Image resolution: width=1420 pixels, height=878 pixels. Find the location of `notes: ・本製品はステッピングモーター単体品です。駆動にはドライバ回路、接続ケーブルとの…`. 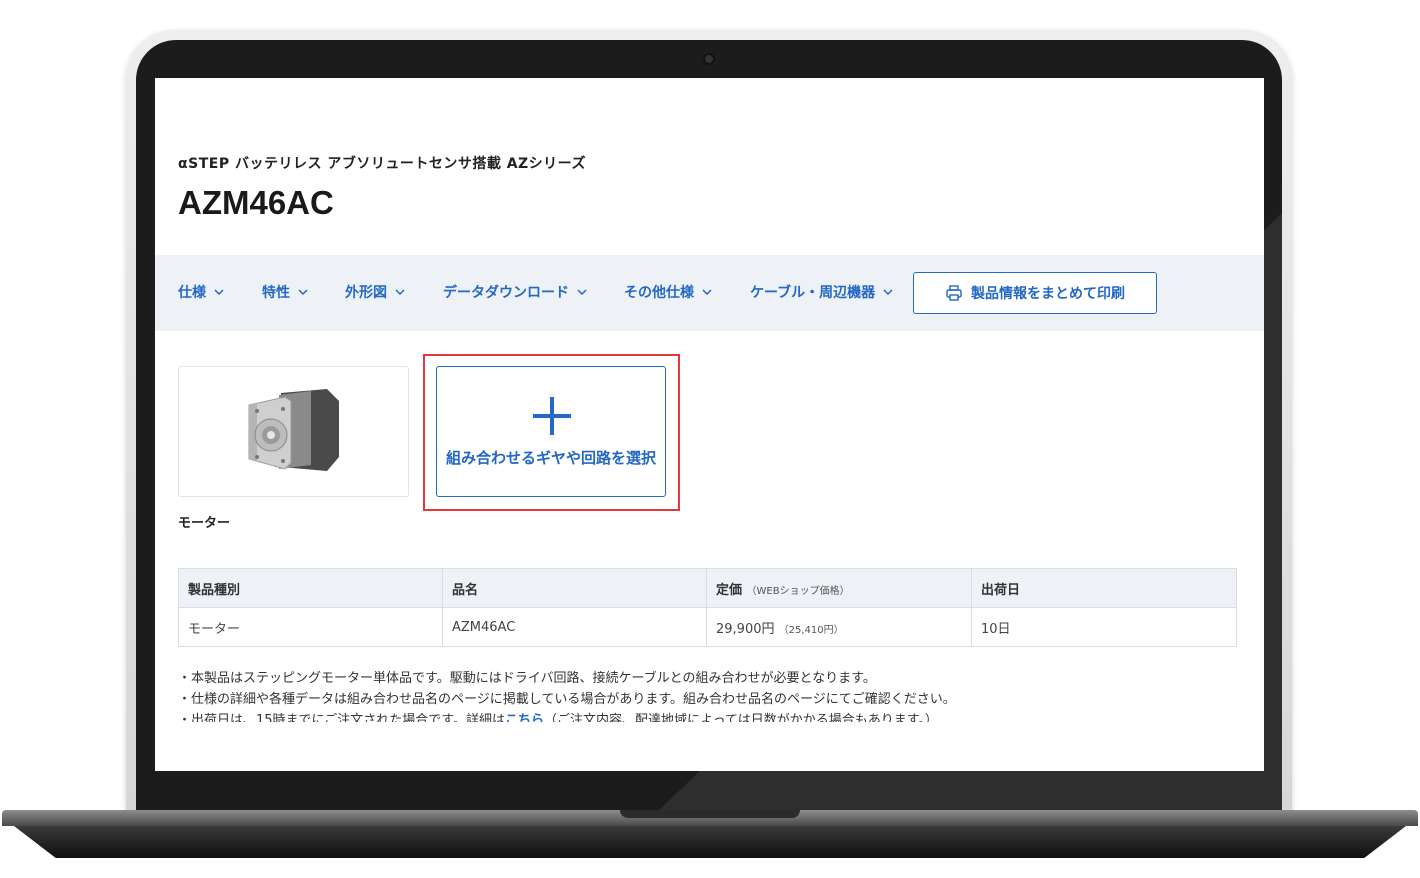

notes: ・本製品はステッピングモーター単体品です。駆動にはドライバ回路、接続ケーブルとの… is located at coordinates (567, 695).